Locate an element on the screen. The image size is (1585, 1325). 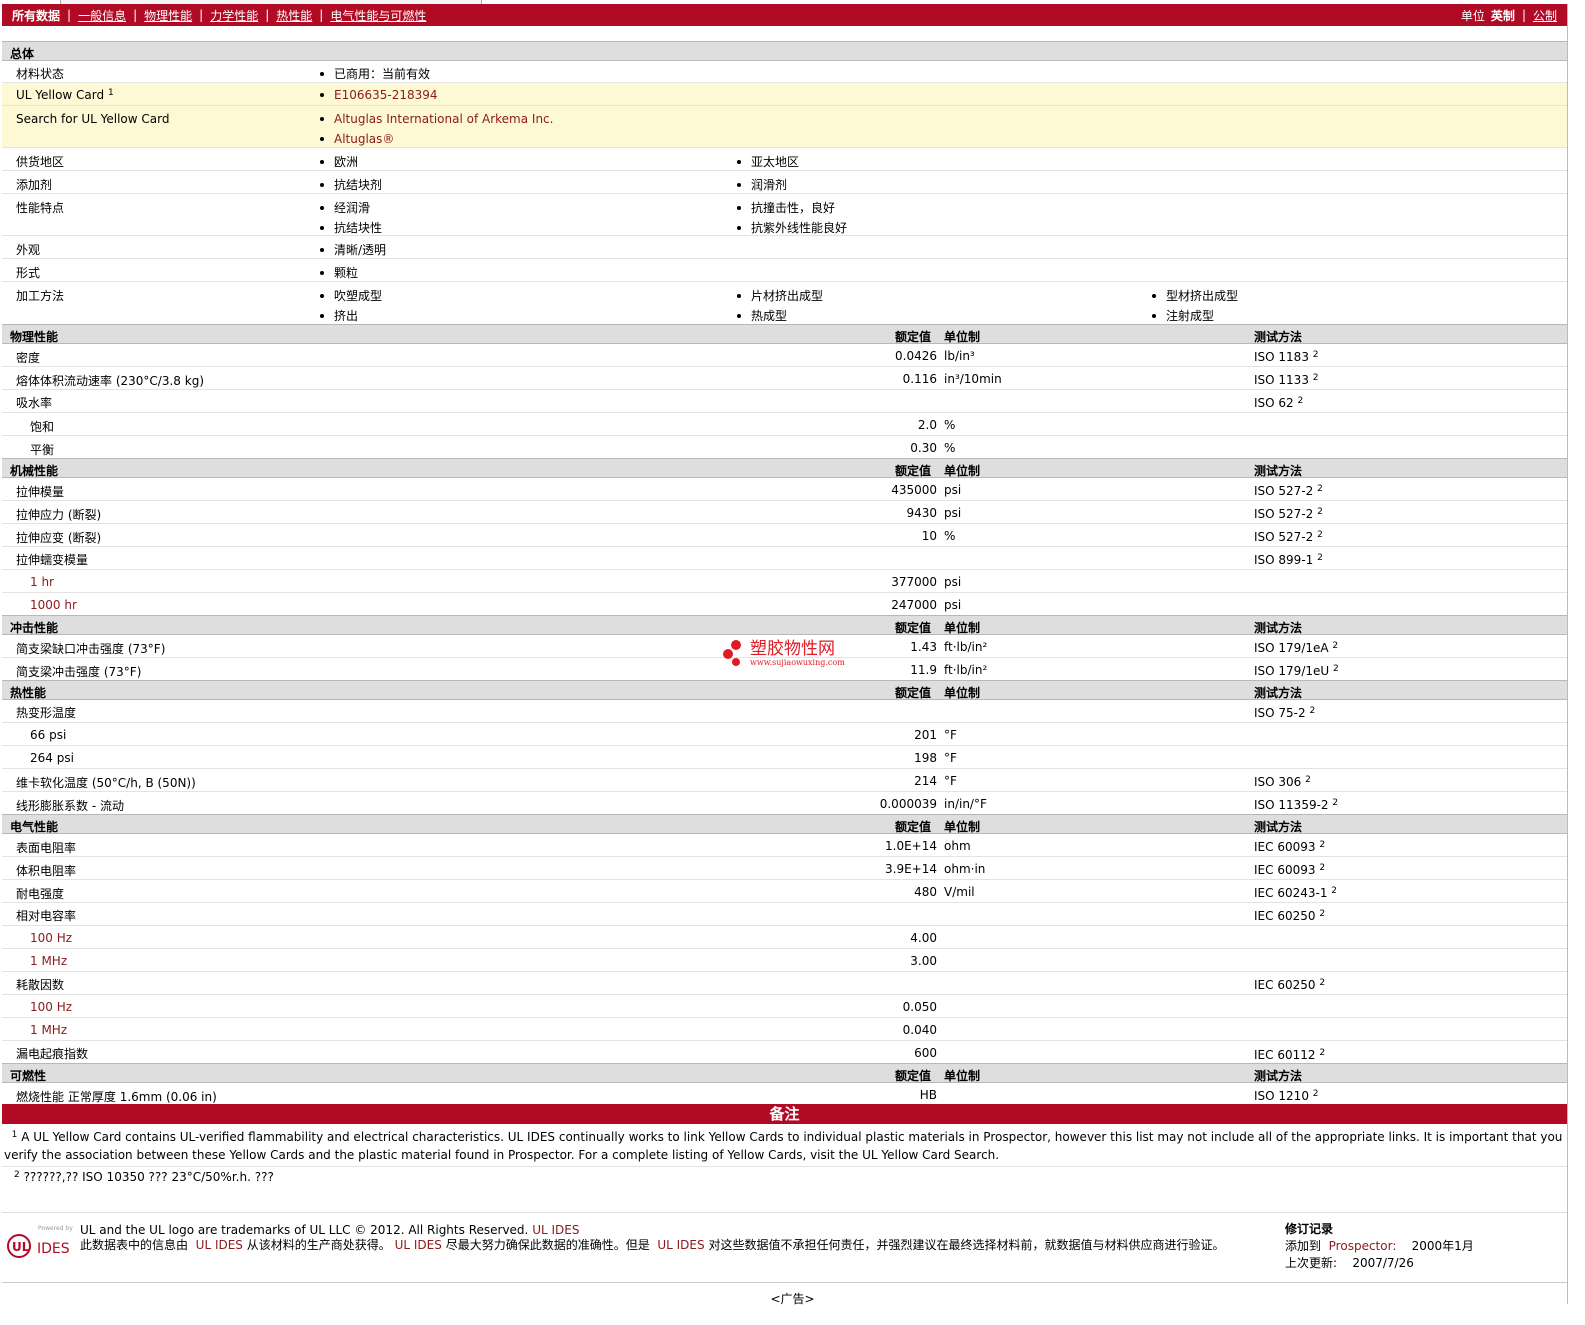
row-creep-1000hr: 1000 hr 247000 psi is located at coordinates (496, 605).